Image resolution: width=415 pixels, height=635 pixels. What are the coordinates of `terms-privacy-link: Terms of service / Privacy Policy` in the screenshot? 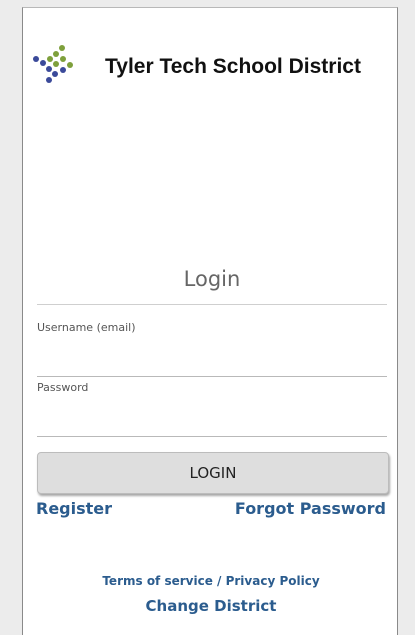 It's located at (211, 581).